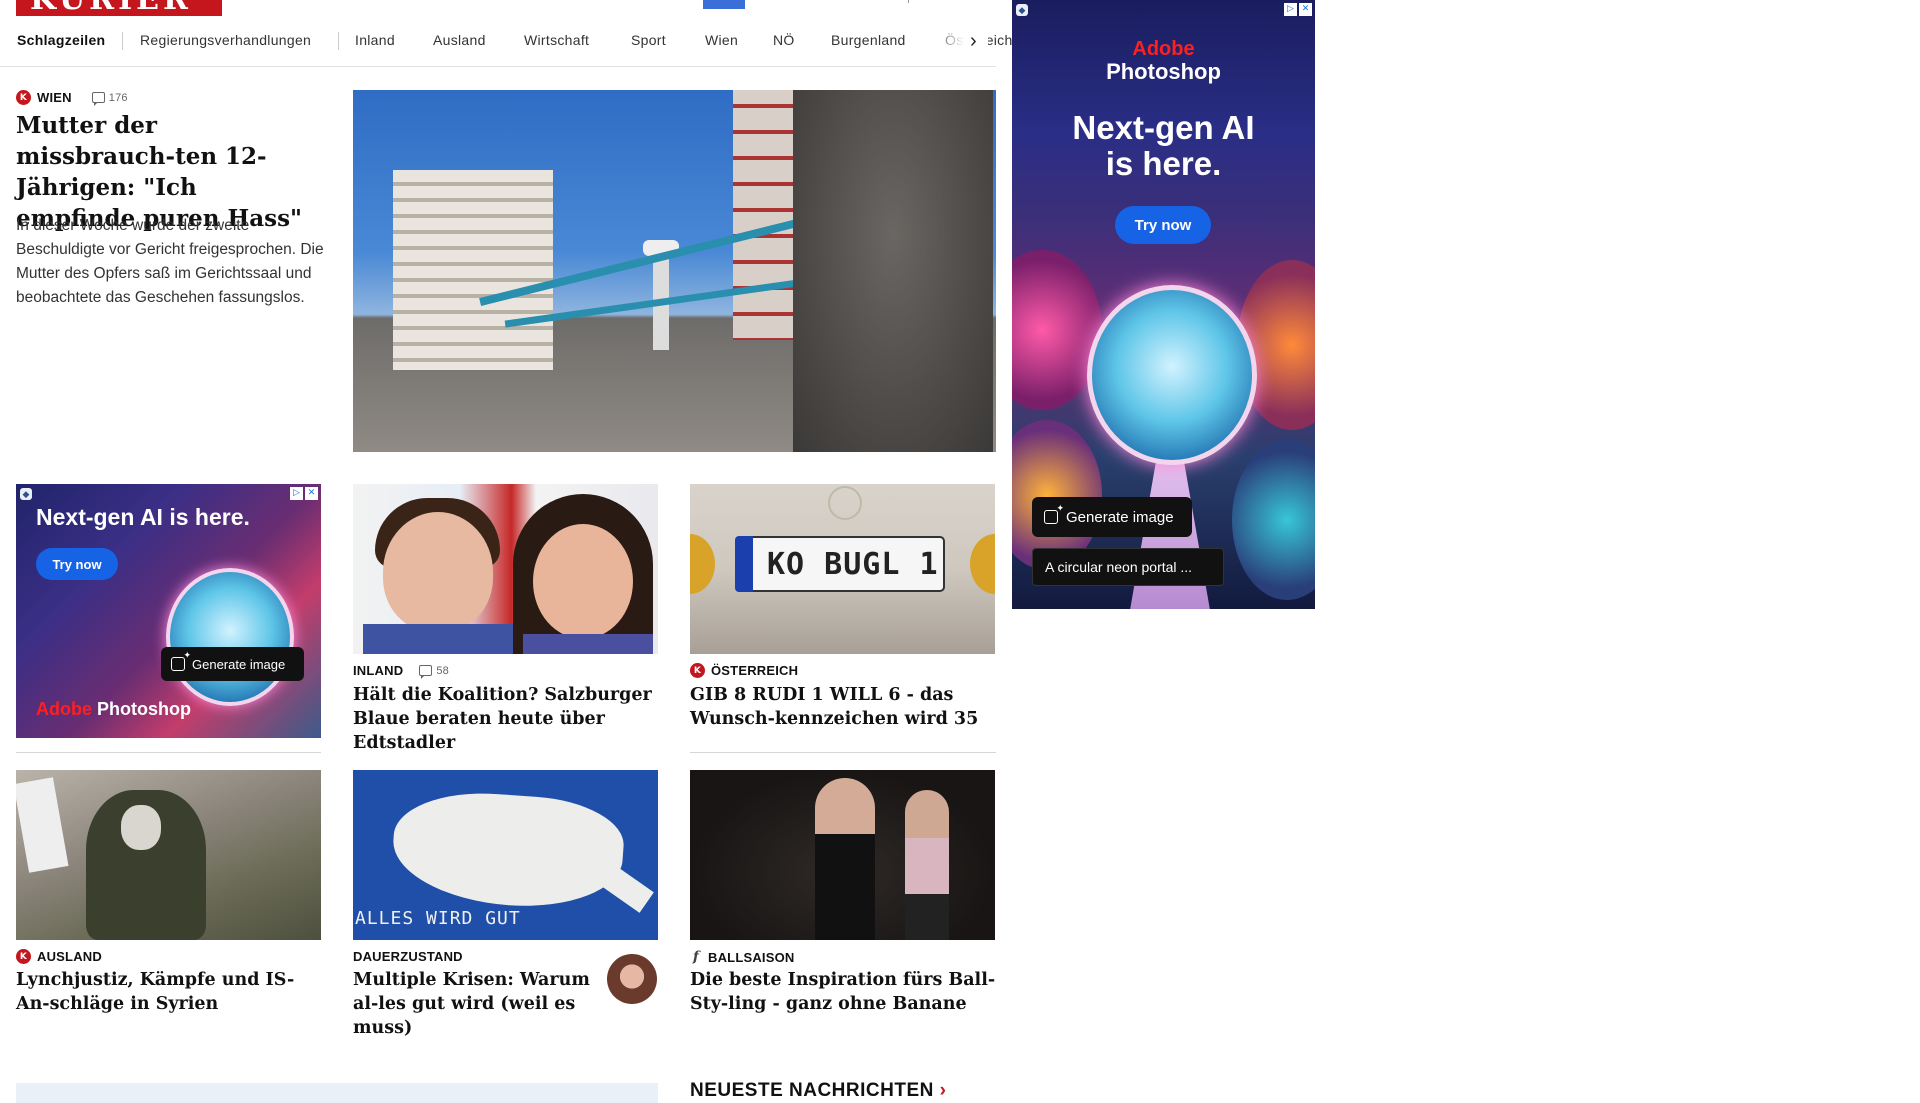 The image size is (1920, 1103). I want to click on nav-item-noe: NÖ, so click(784, 40).